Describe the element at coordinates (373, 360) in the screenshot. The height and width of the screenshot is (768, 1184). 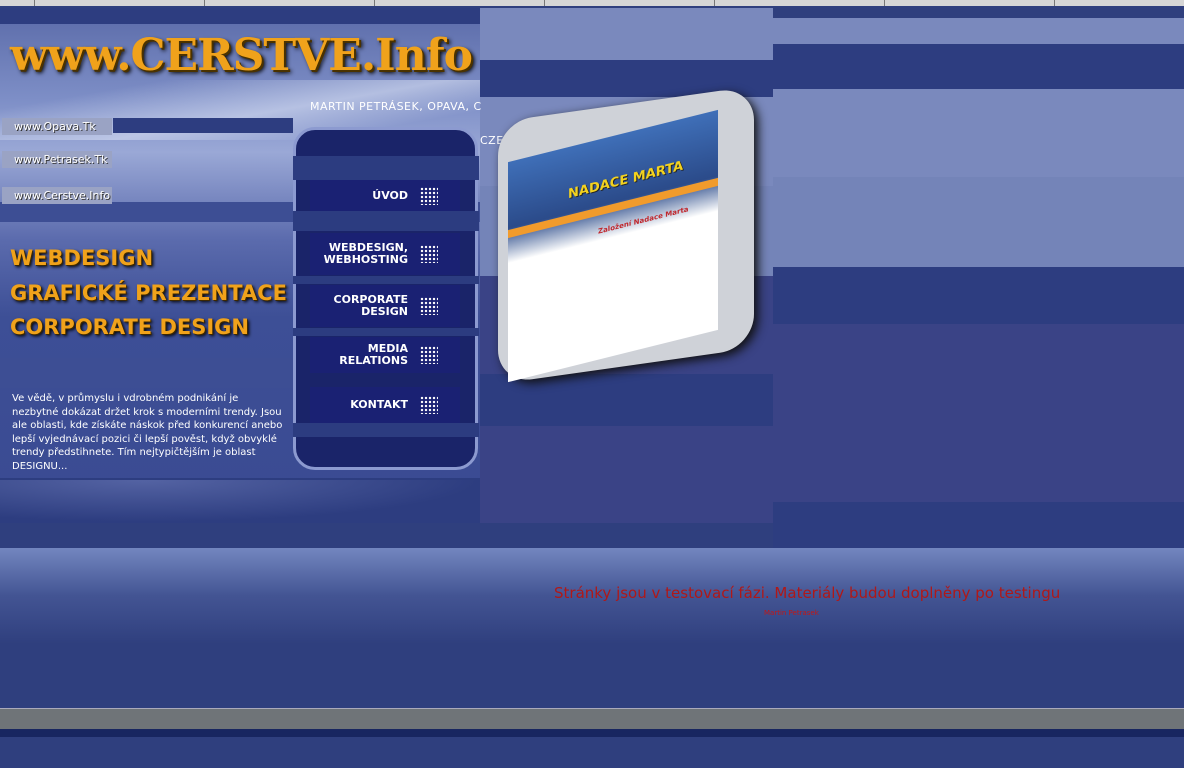
I see `menu-label-line2: RELATIONS` at that location.